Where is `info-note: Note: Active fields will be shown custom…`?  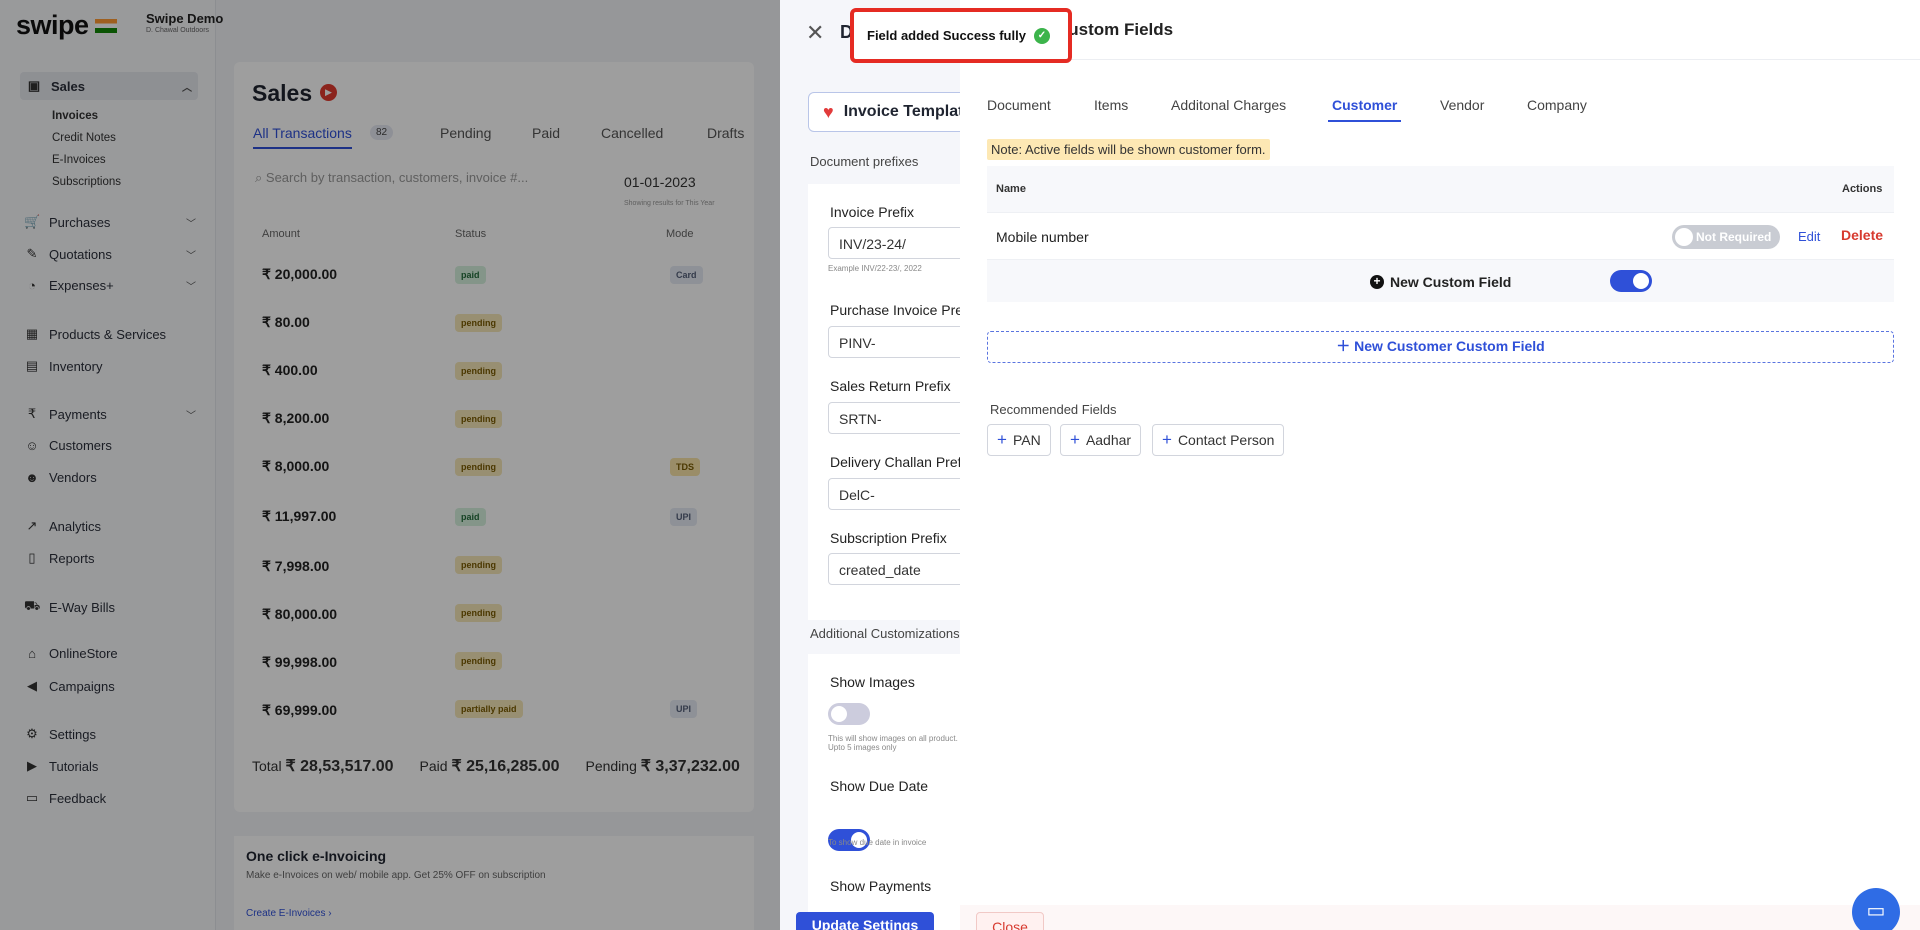
info-note: Note: Active fields will be shown custom… is located at coordinates (1128, 149).